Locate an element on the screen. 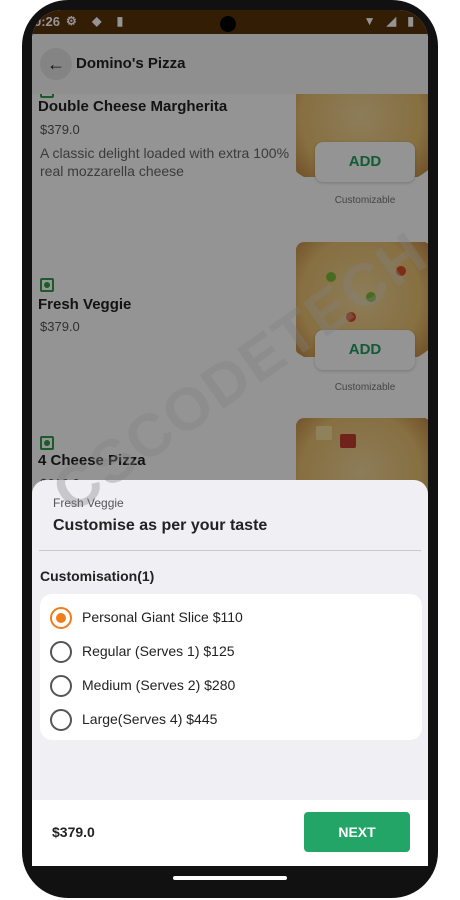 The image size is (460, 900). next-button: NEXT is located at coordinates (357, 832).